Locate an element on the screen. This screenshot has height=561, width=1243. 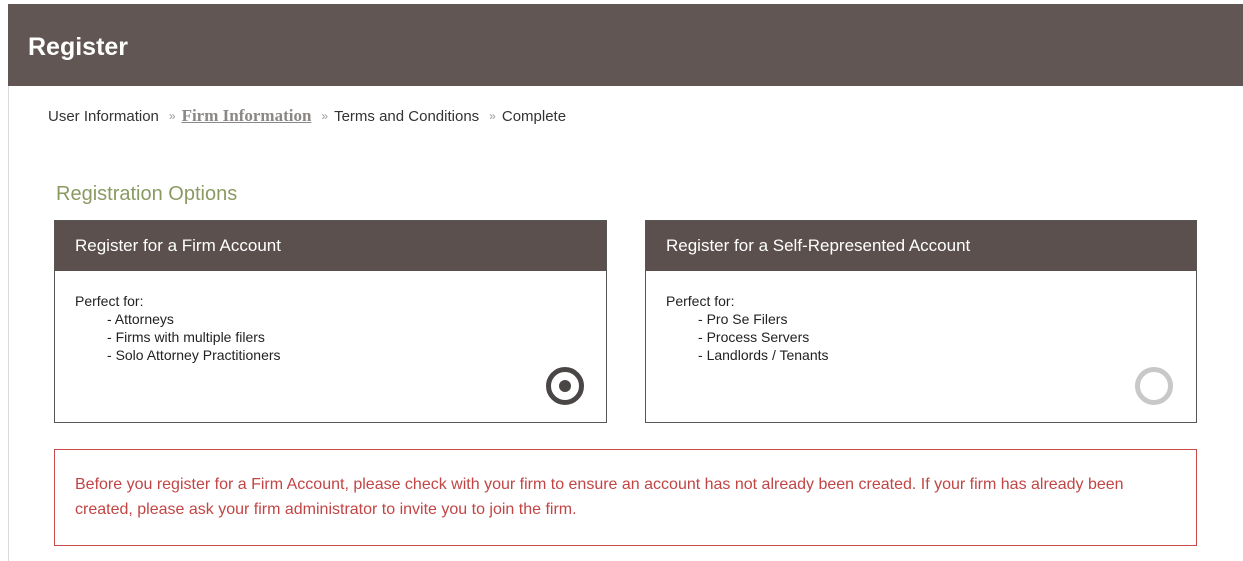
breadcrumb-step-firm-information: Firm Information is located at coordinates (247, 116).